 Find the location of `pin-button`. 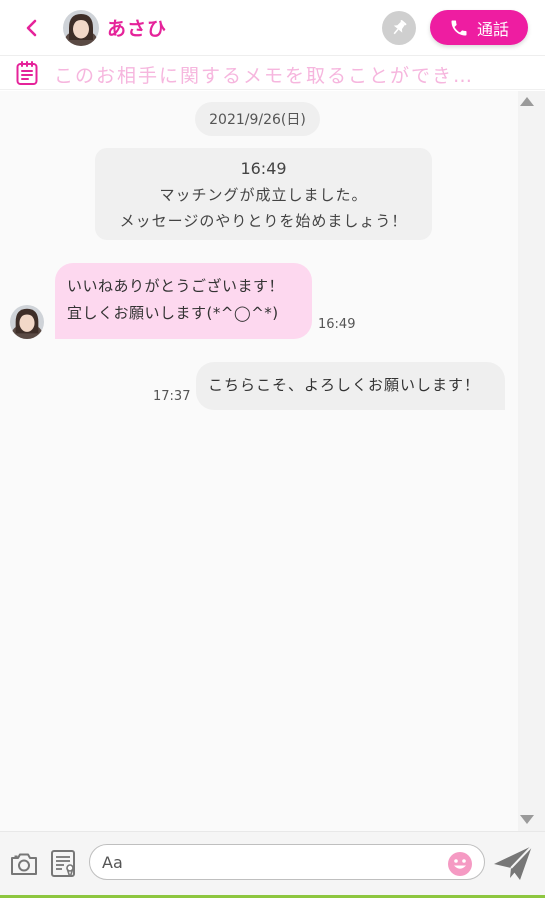

pin-button is located at coordinates (399, 28).